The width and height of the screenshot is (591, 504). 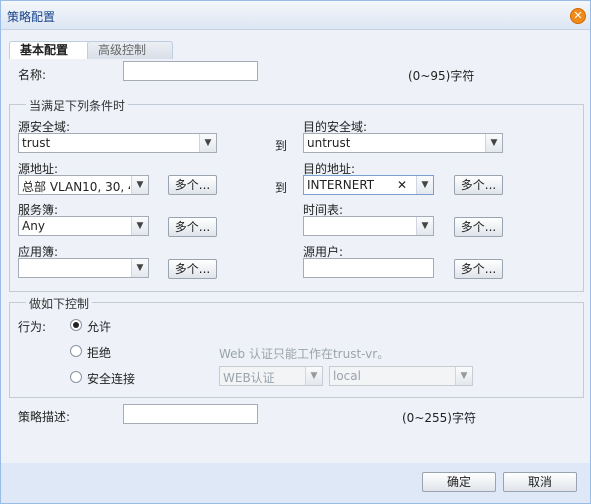 I want to click on auth-type-select: WEB认证 ▼, so click(x=271, y=376).